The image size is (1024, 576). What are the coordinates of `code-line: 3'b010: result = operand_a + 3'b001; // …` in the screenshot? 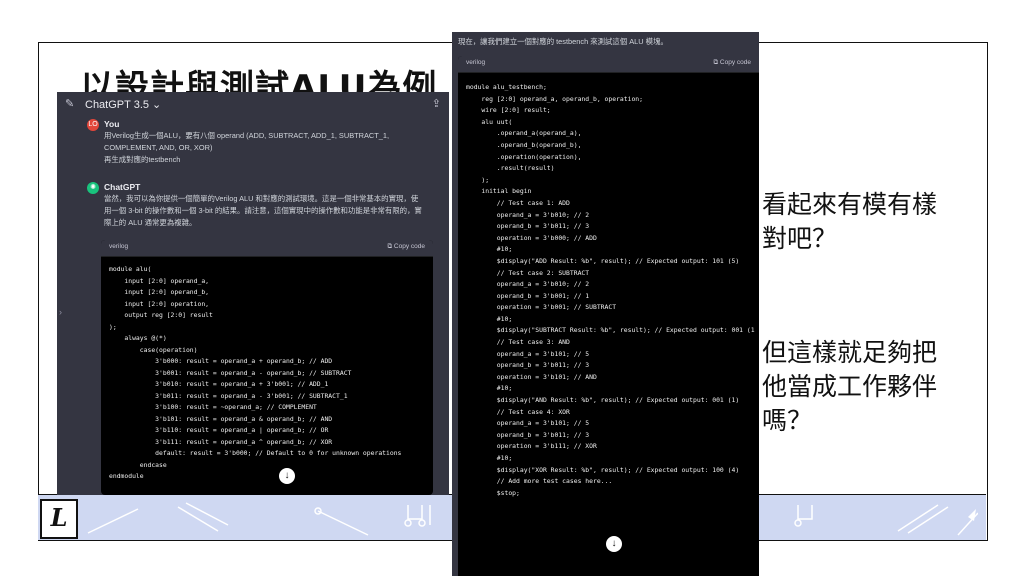 It's located at (219, 384).